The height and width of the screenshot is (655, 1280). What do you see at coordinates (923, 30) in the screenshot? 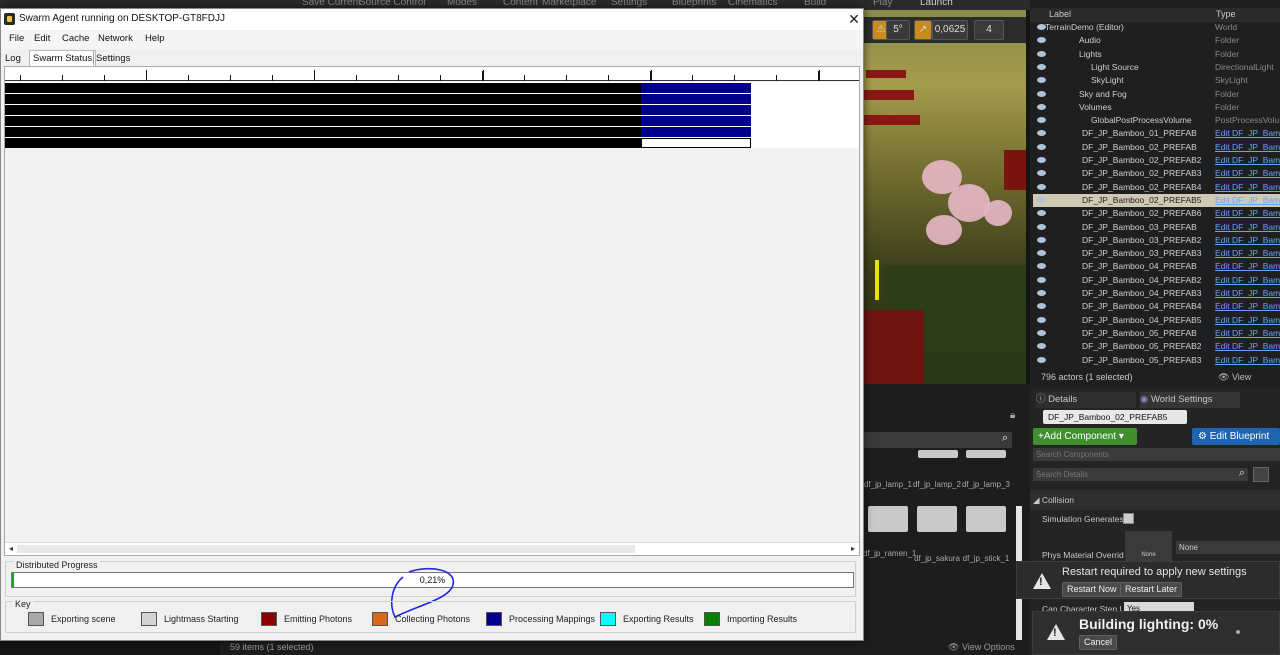
I see `scale-snap-icon: ↗` at bounding box center [923, 30].